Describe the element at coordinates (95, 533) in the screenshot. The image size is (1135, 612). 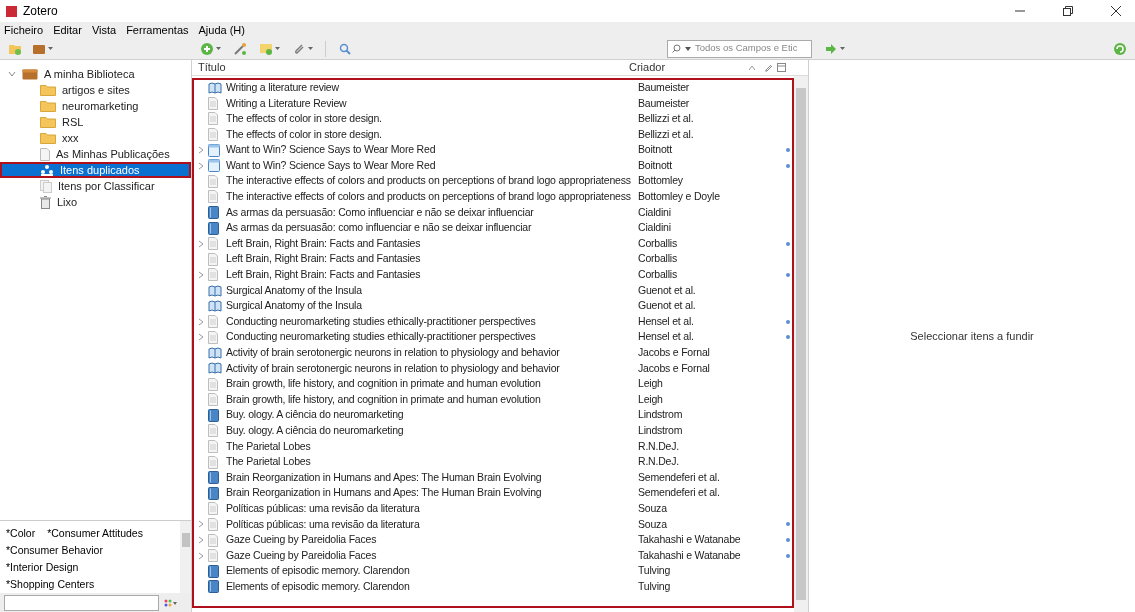
I see `tag: *Consumer Attitudes` at that location.